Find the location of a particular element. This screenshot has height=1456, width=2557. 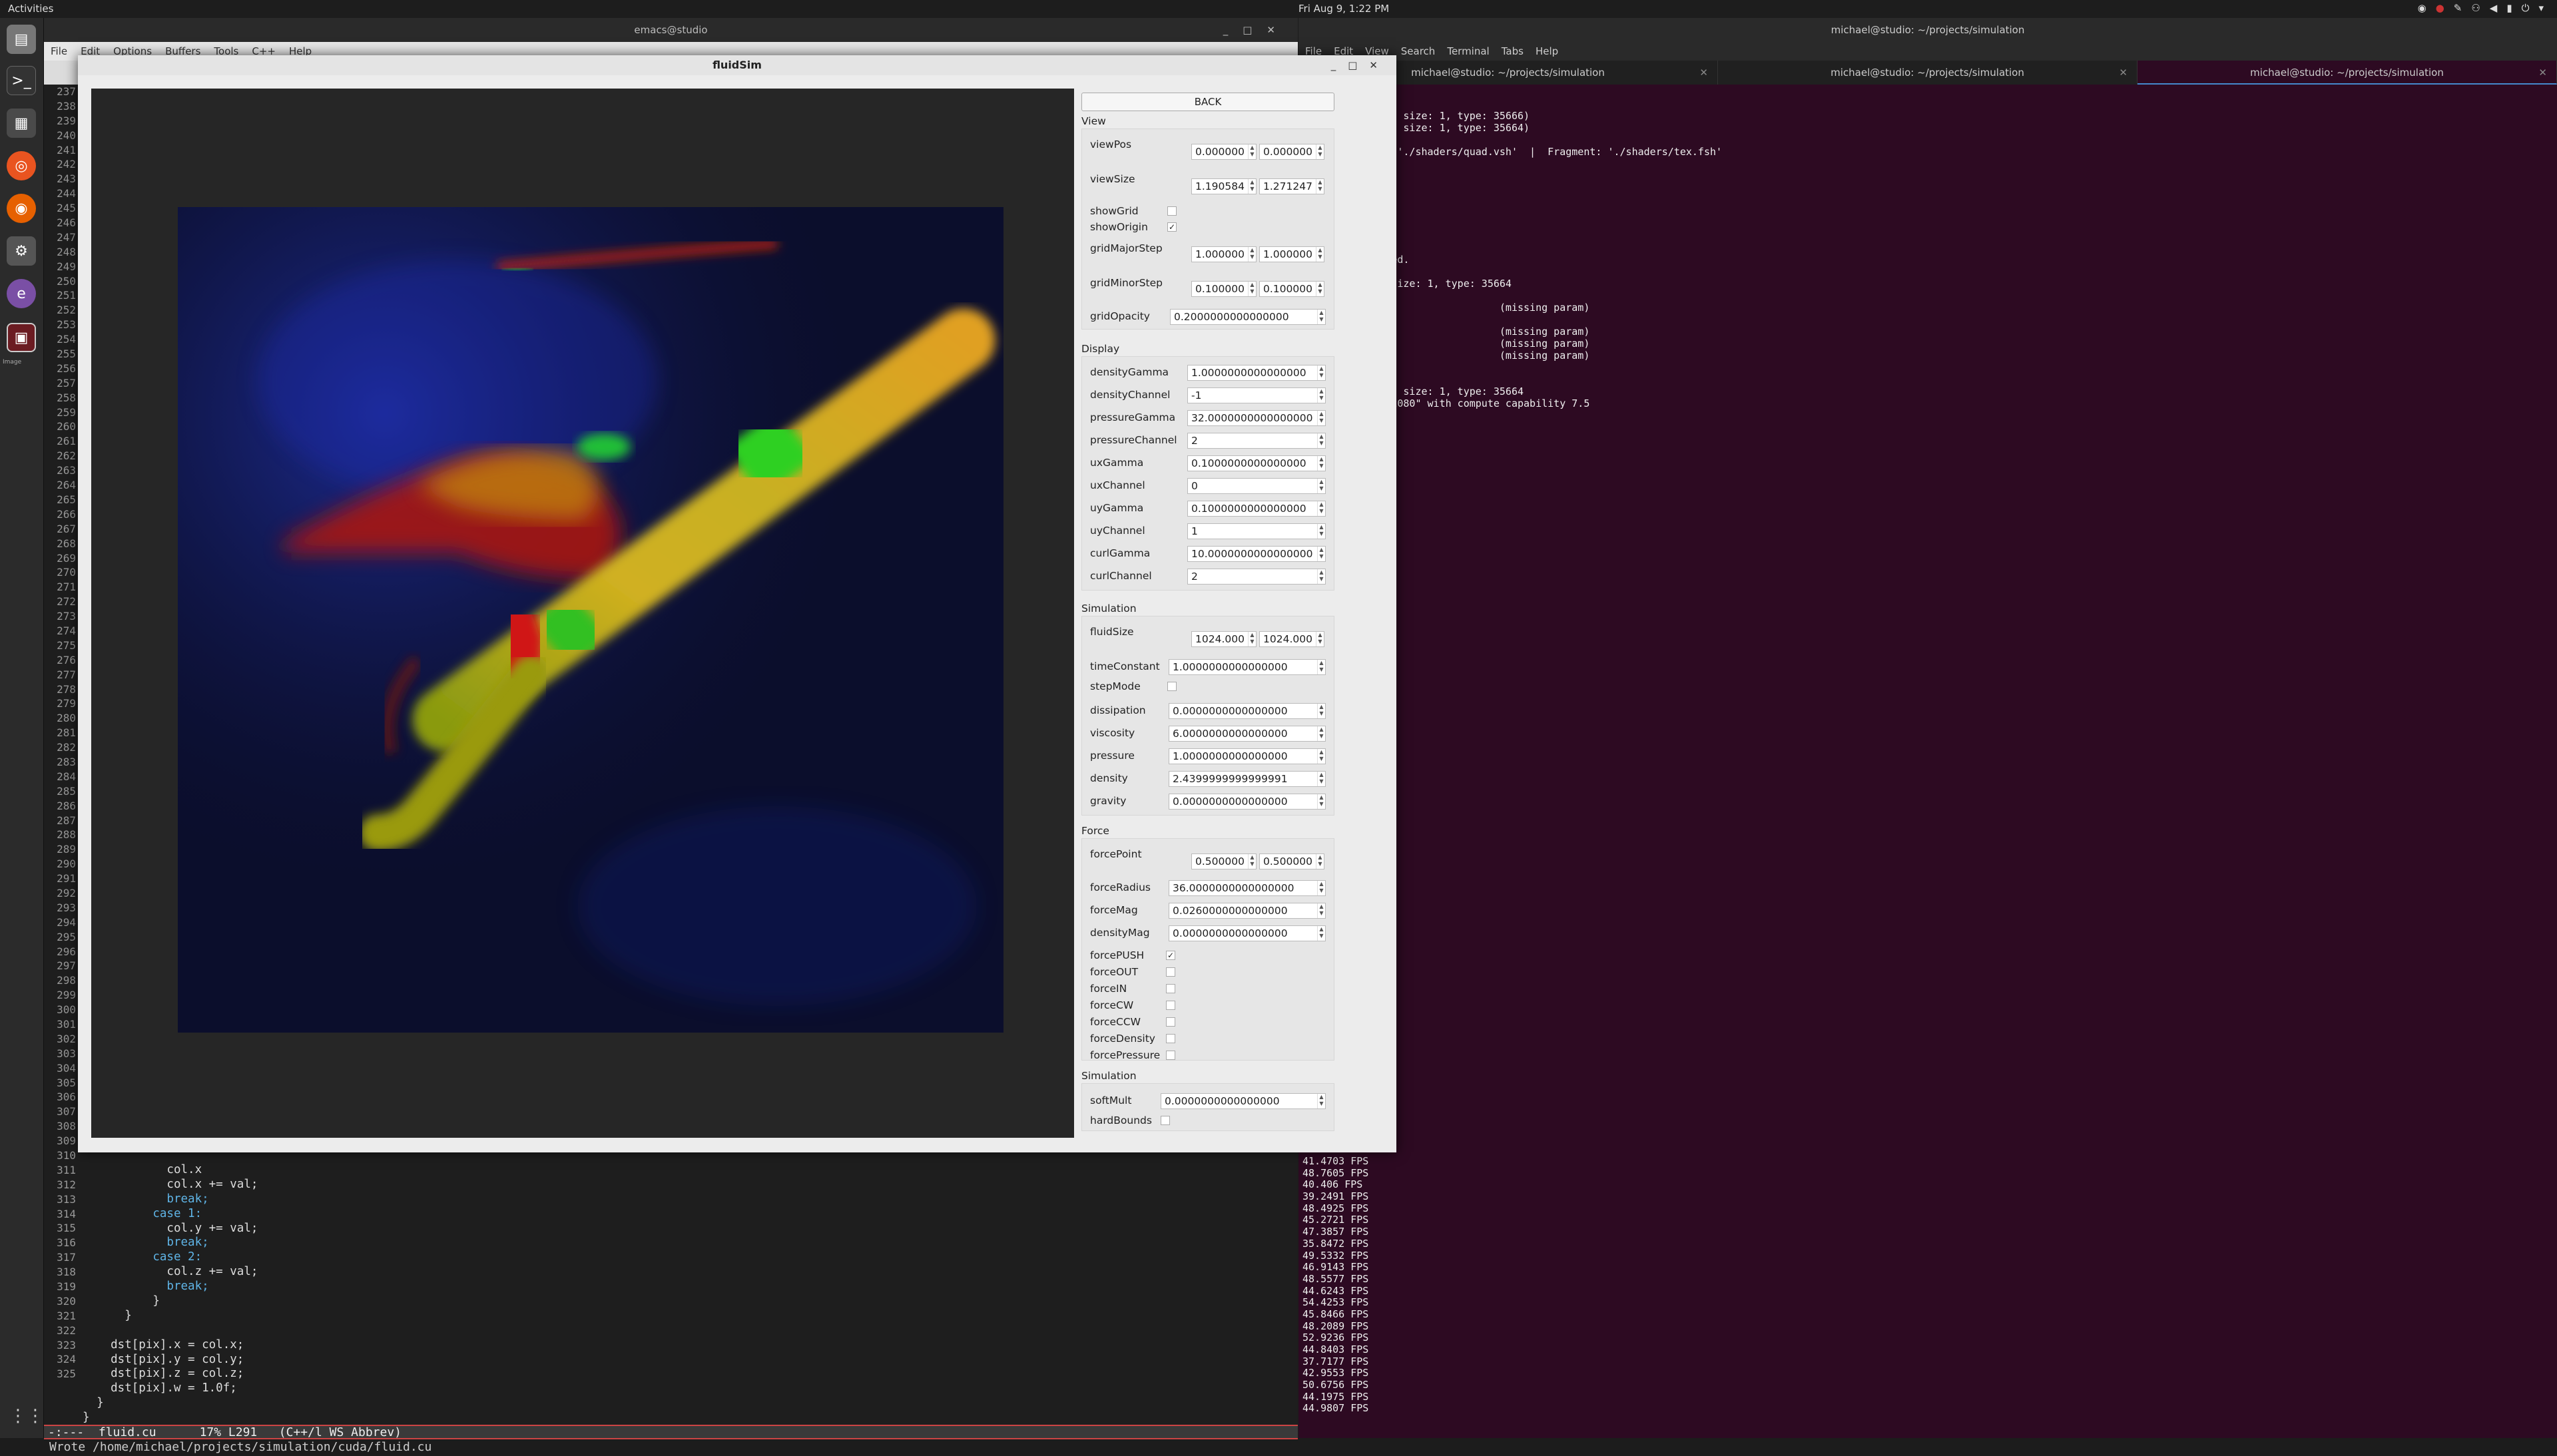

viewsize-y-input: 1.271247 ▲ ▼ is located at coordinates (1291, 186).